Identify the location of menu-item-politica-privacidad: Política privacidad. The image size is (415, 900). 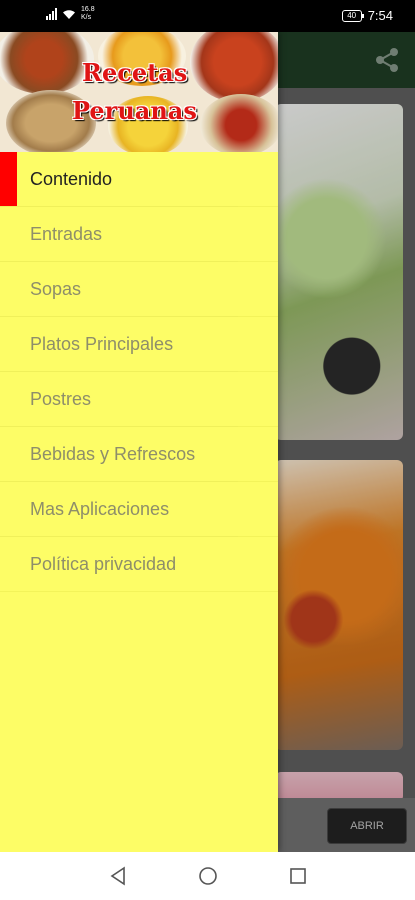
(139, 564).